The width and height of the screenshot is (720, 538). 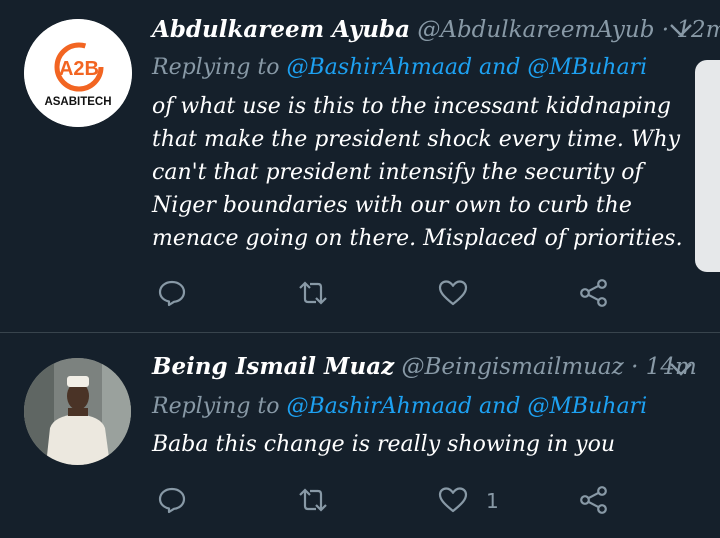 I want to click on tweet-header: Being Ismail Muaz @Beingismailmuaz · 14m, so click(x=424, y=366).